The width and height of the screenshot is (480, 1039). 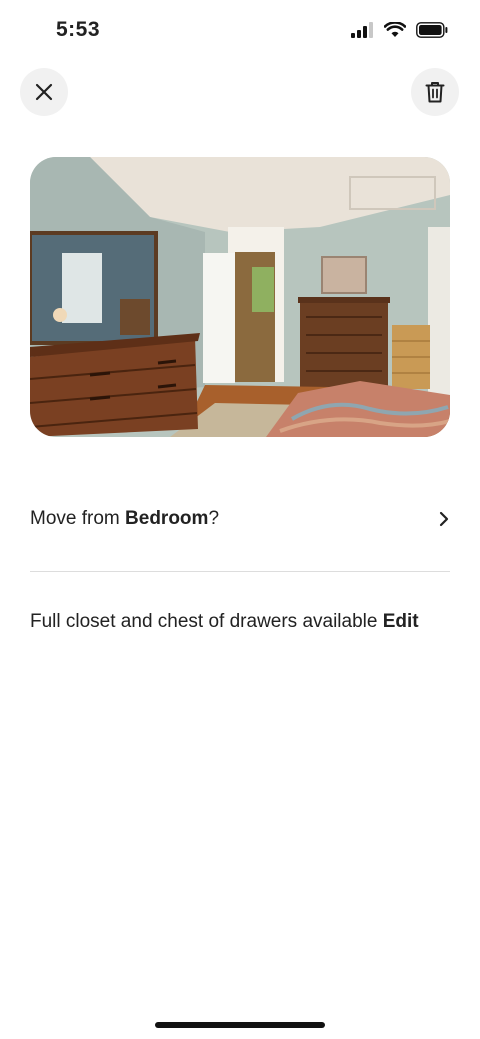 What do you see at coordinates (214, 518) in the screenshot?
I see `move-suffix: ?` at bounding box center [214, 518].